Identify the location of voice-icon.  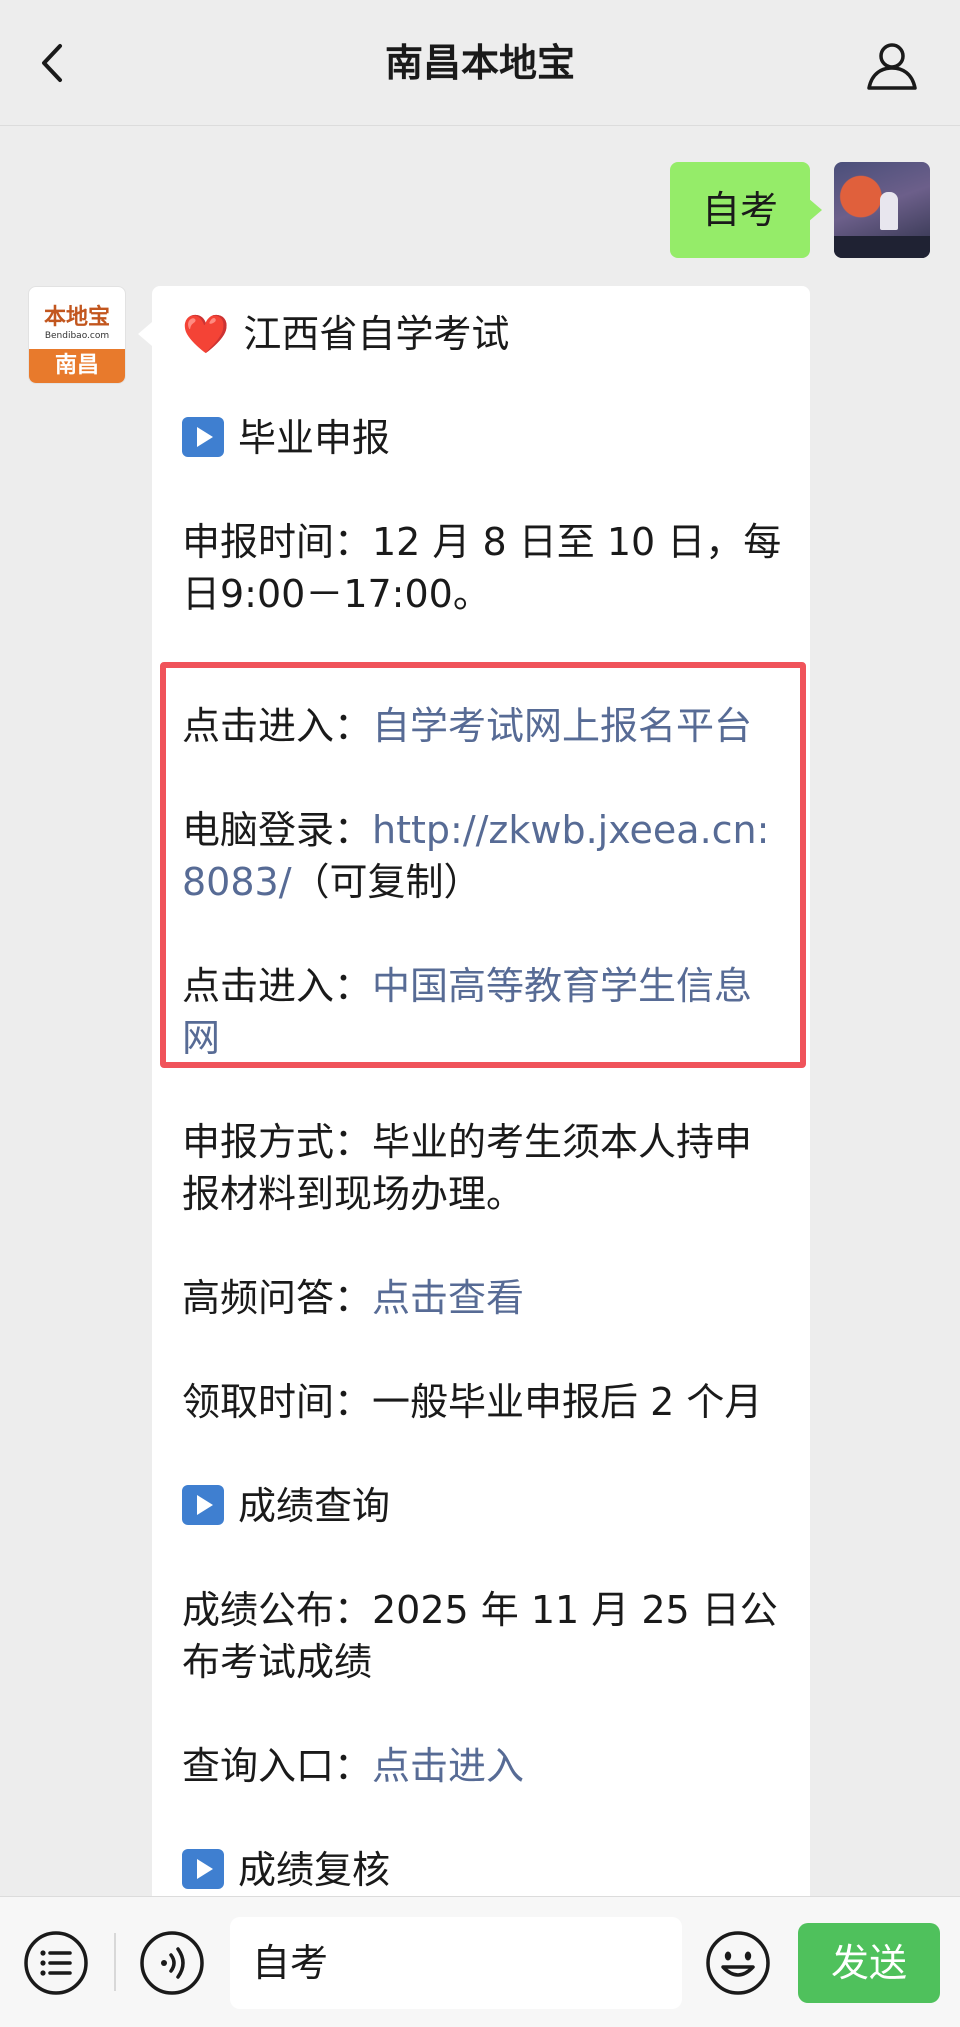
(172, 1963).